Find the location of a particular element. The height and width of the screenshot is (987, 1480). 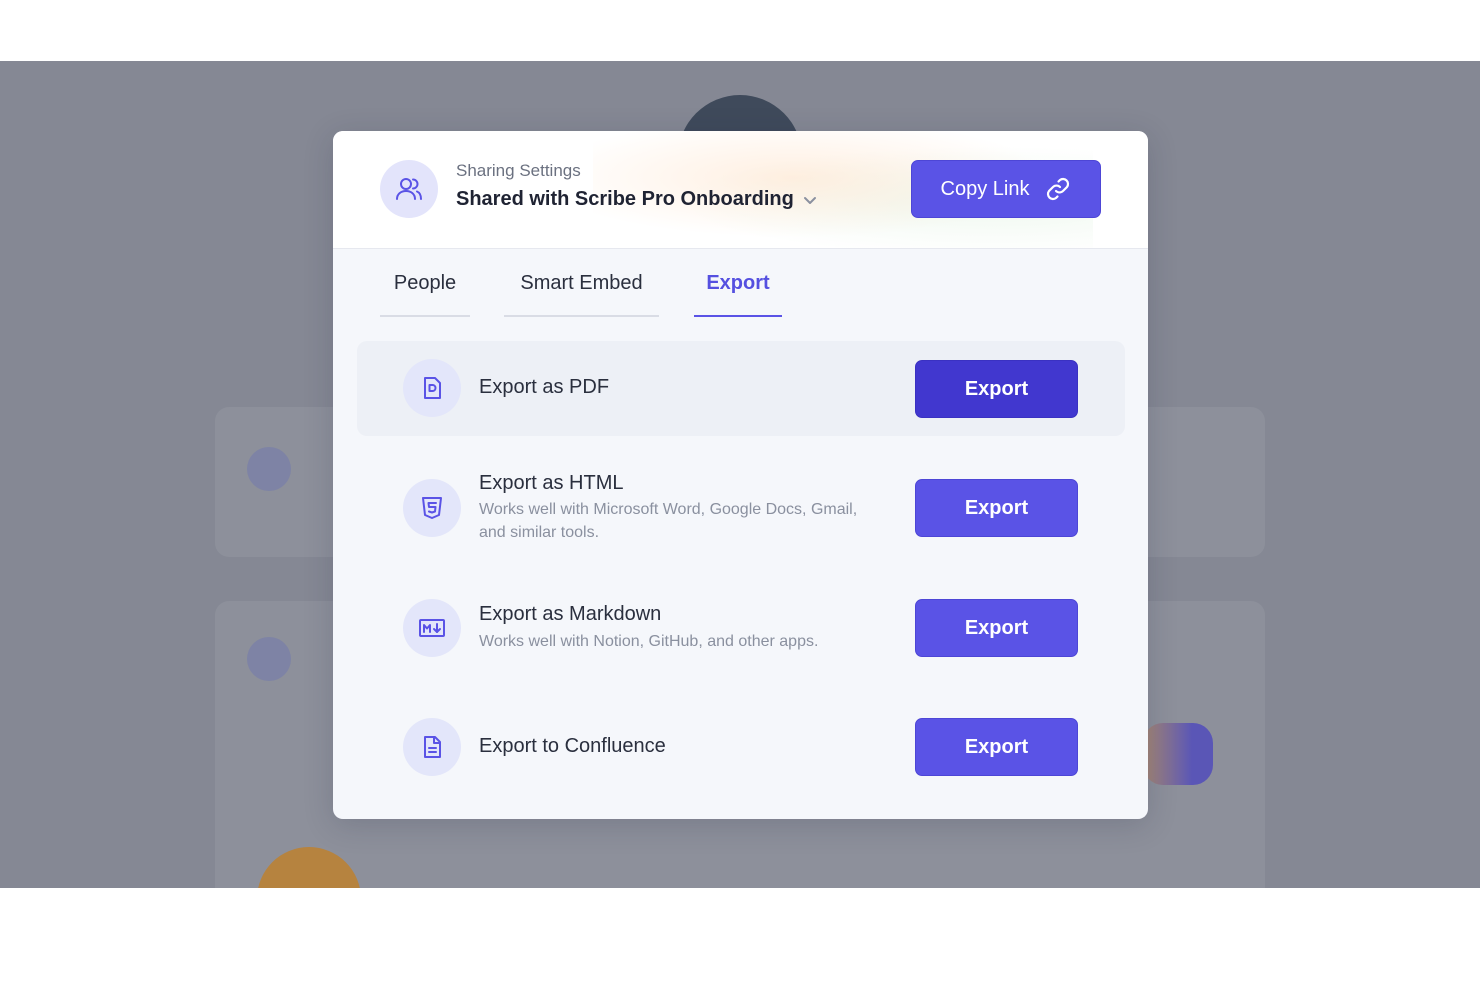

export-option-title: Export to Confluence is located at coordinates (572, 746).